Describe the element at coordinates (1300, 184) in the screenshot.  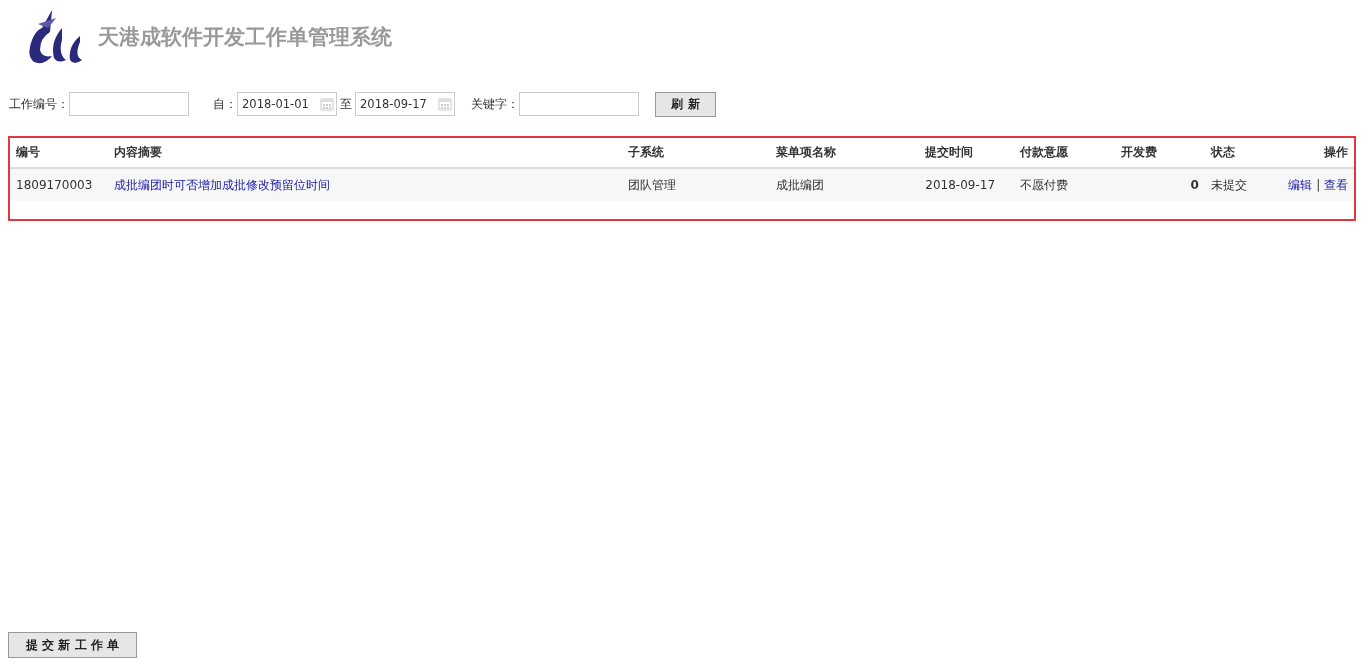
I see `edit-link: 编辑` at that location.